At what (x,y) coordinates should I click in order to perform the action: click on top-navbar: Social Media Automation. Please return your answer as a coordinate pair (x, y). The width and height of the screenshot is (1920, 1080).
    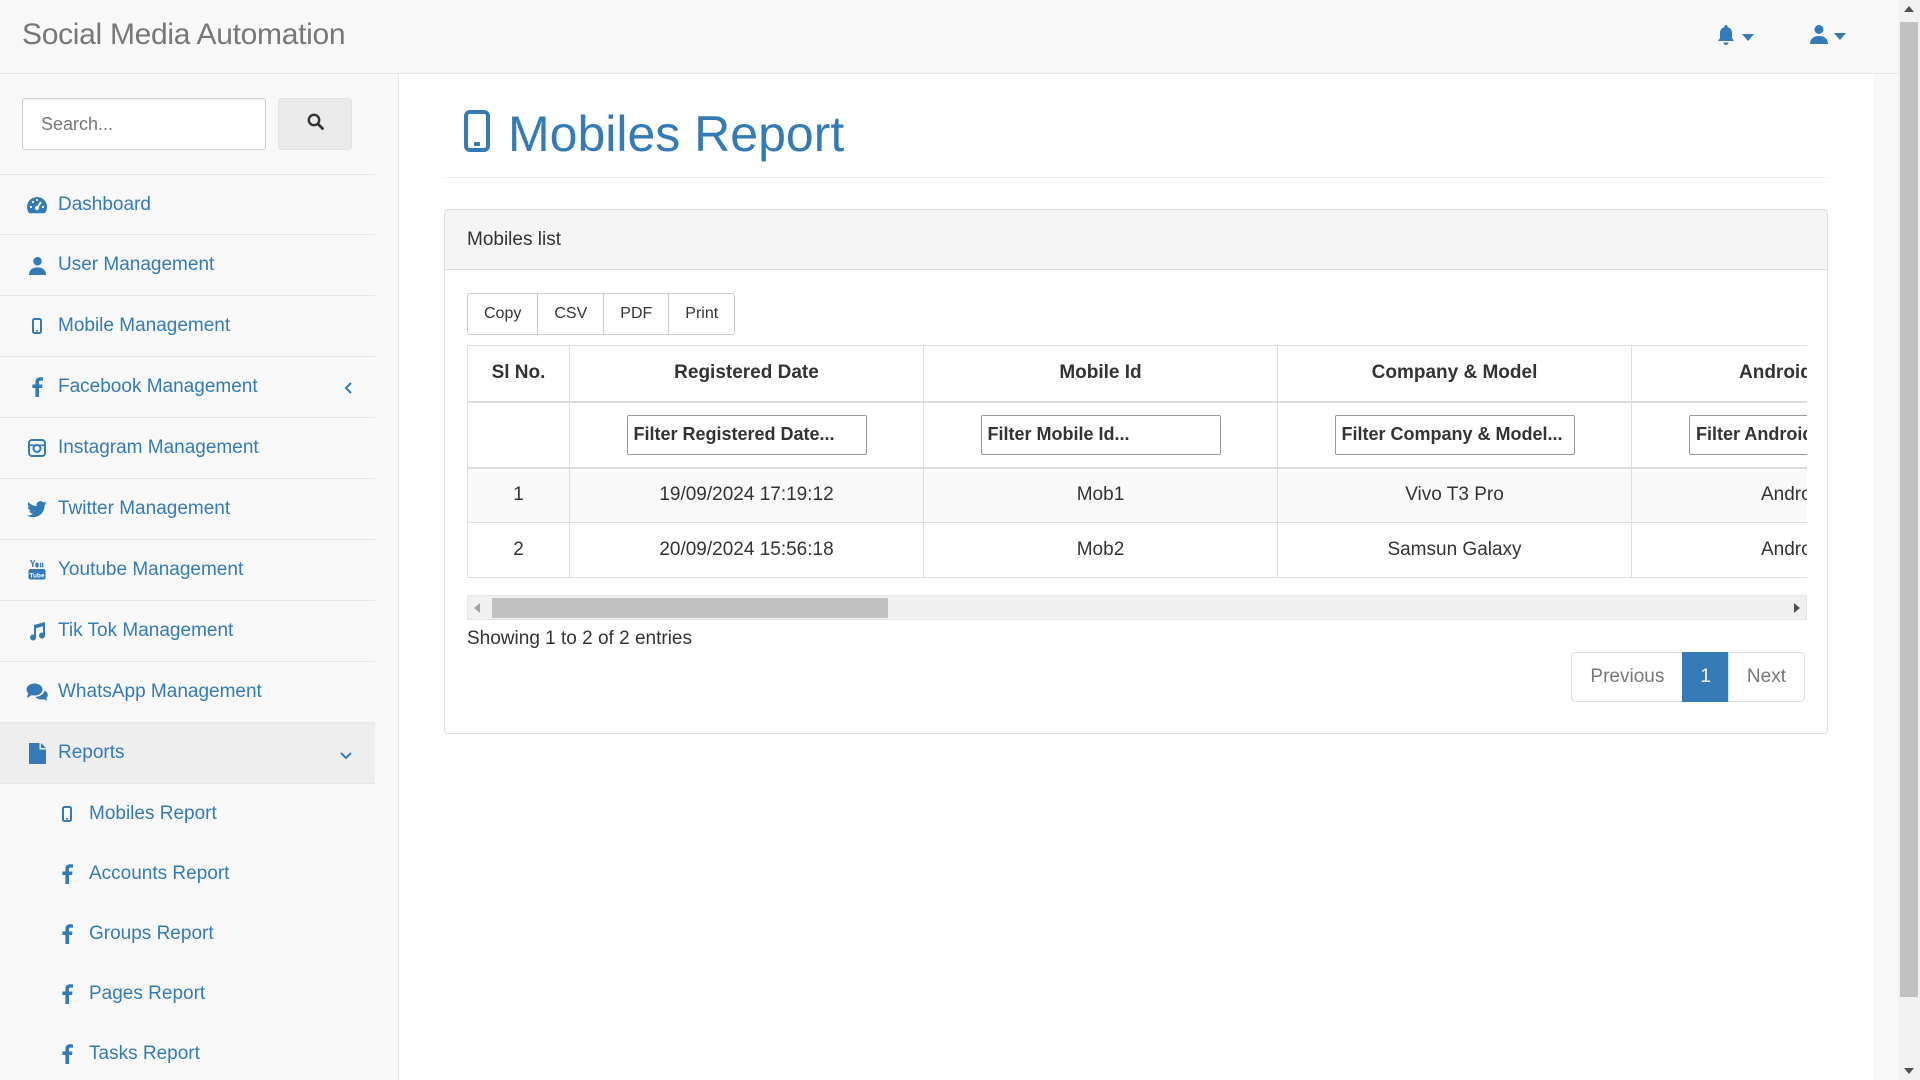
    Looking at the image, I should click on (949, 37).